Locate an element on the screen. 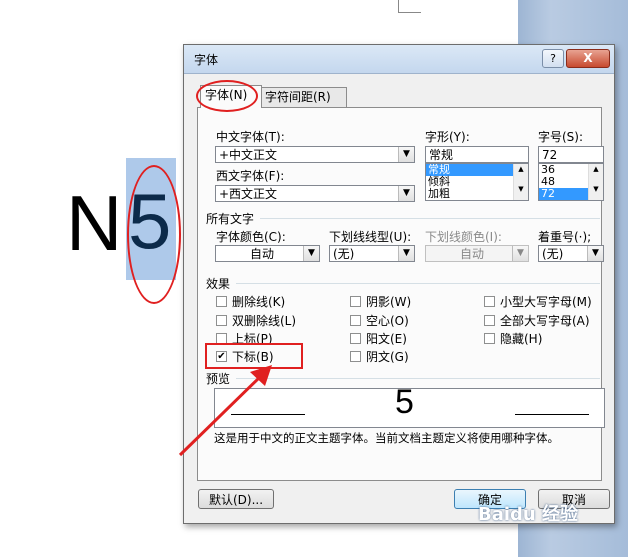 The image size is (628, 557). page-corner-mark is located at coordinates (409, 6).